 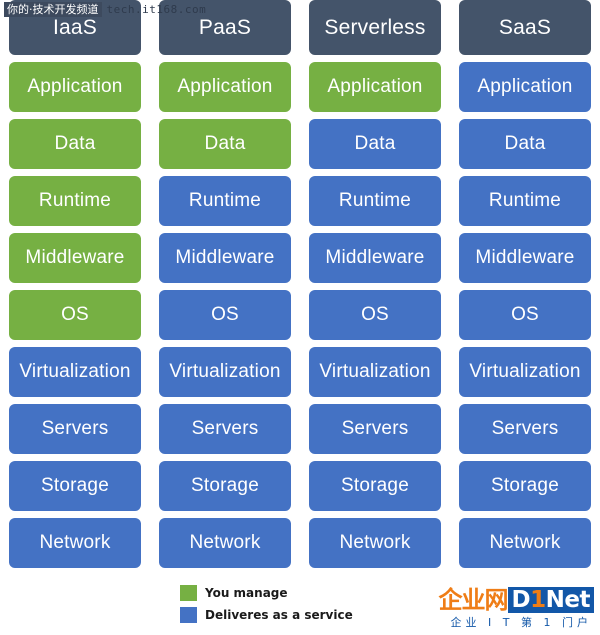 I want to click on logo-one: 1, so click(x=538, y=600).